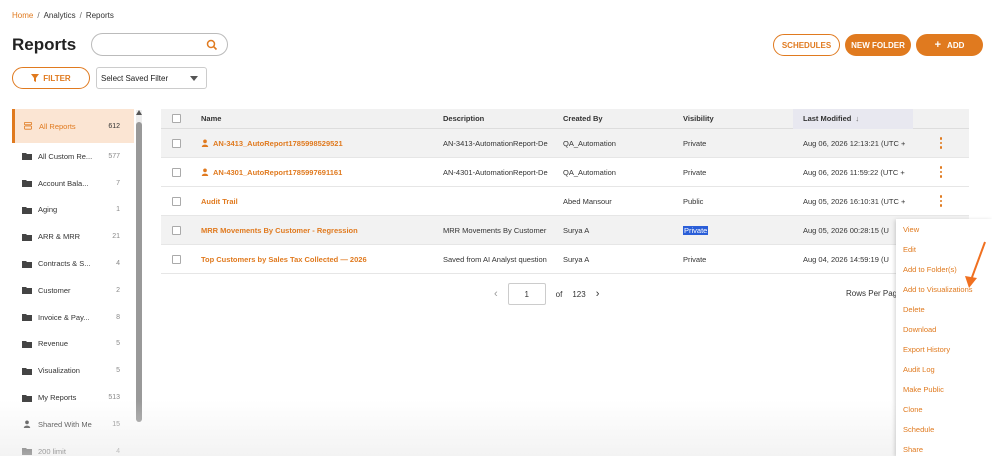 The width and height of the screenshot is (992, 456). What do you see at coordinates (118, 344) in the screenshot?
I see `sidebar-item-count: 5` at bounding box center [118, 344].